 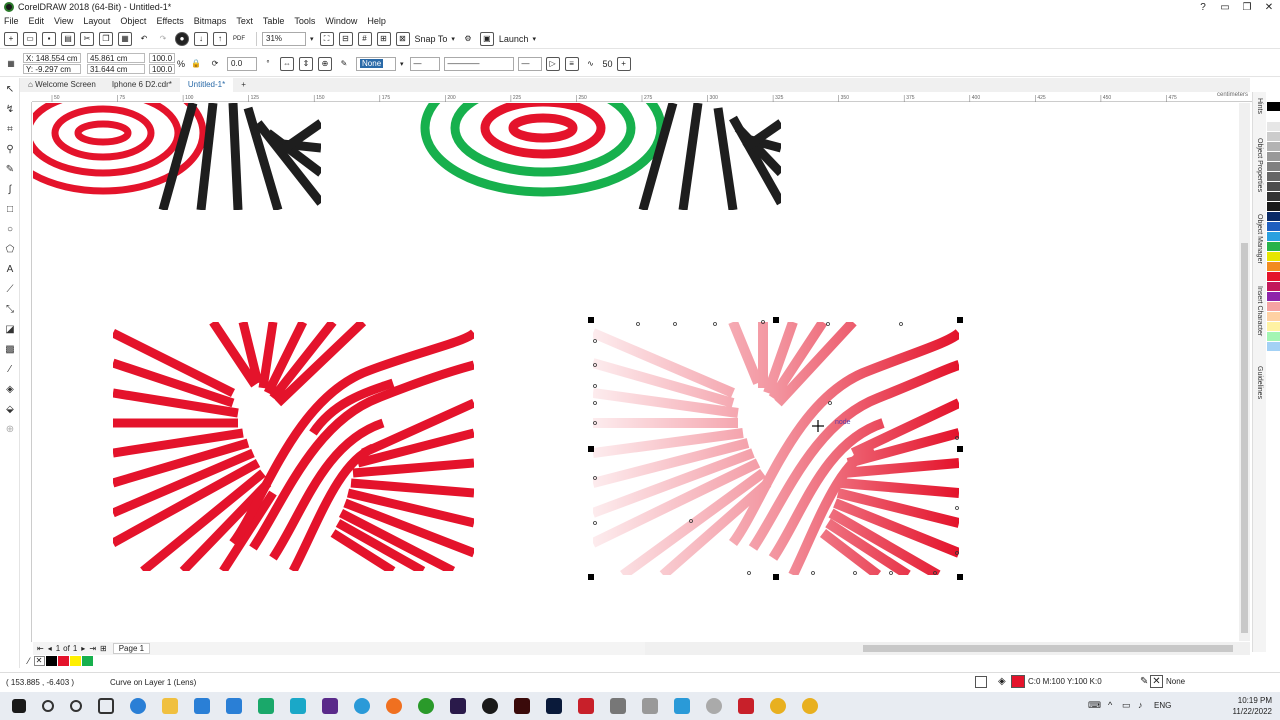 What do you see at coordinates (1259, 173) in the screenshot?
I see `docker-tab-object-properties: Object Properties` at bounding box center [1259, 173].